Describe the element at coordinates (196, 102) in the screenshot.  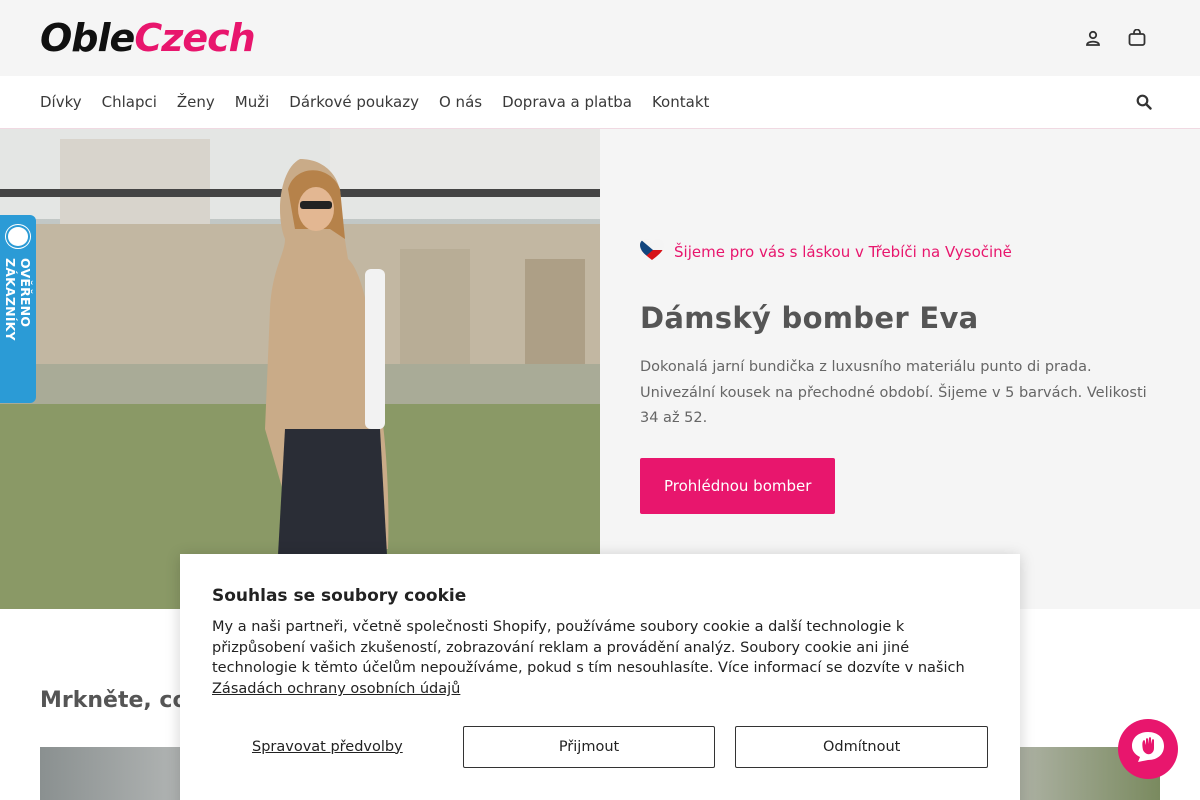
I see `nav-item-zeny: Ženy` at that location.